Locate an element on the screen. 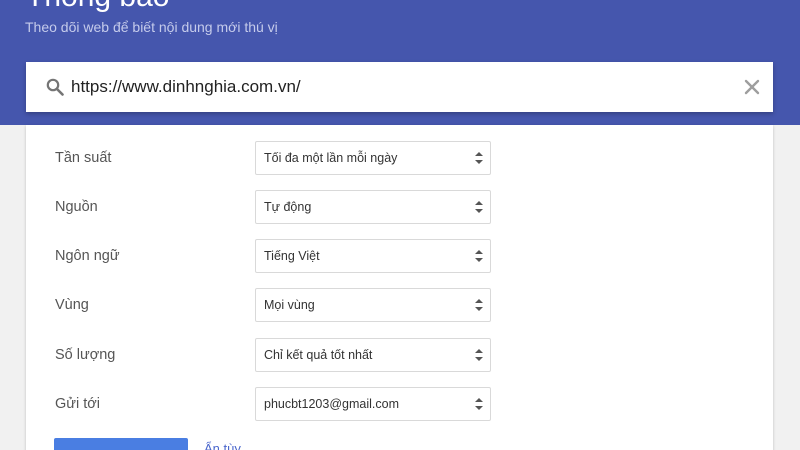 This screenshot has width=800, height=450. option-row-frequency: Tần suất Tối đa một lần mỗi ngày is located at coordinates (399, 158).